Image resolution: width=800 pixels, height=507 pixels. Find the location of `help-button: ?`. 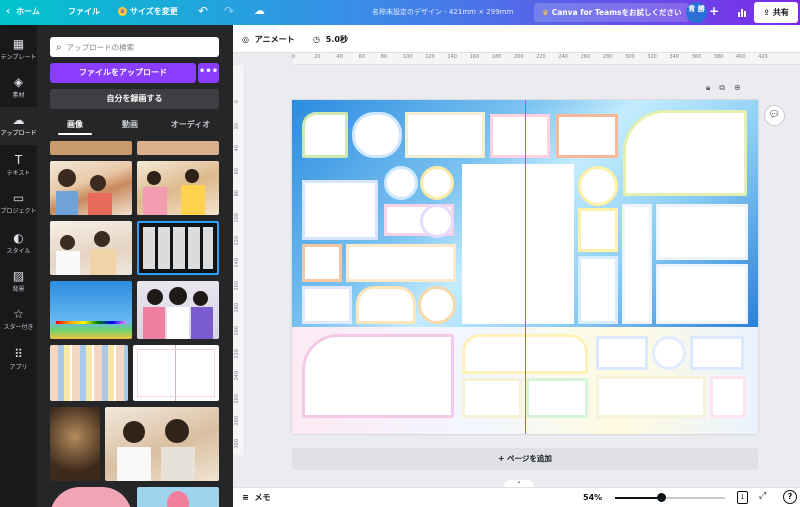

help-button: ? is located at coordinates (790, 497).